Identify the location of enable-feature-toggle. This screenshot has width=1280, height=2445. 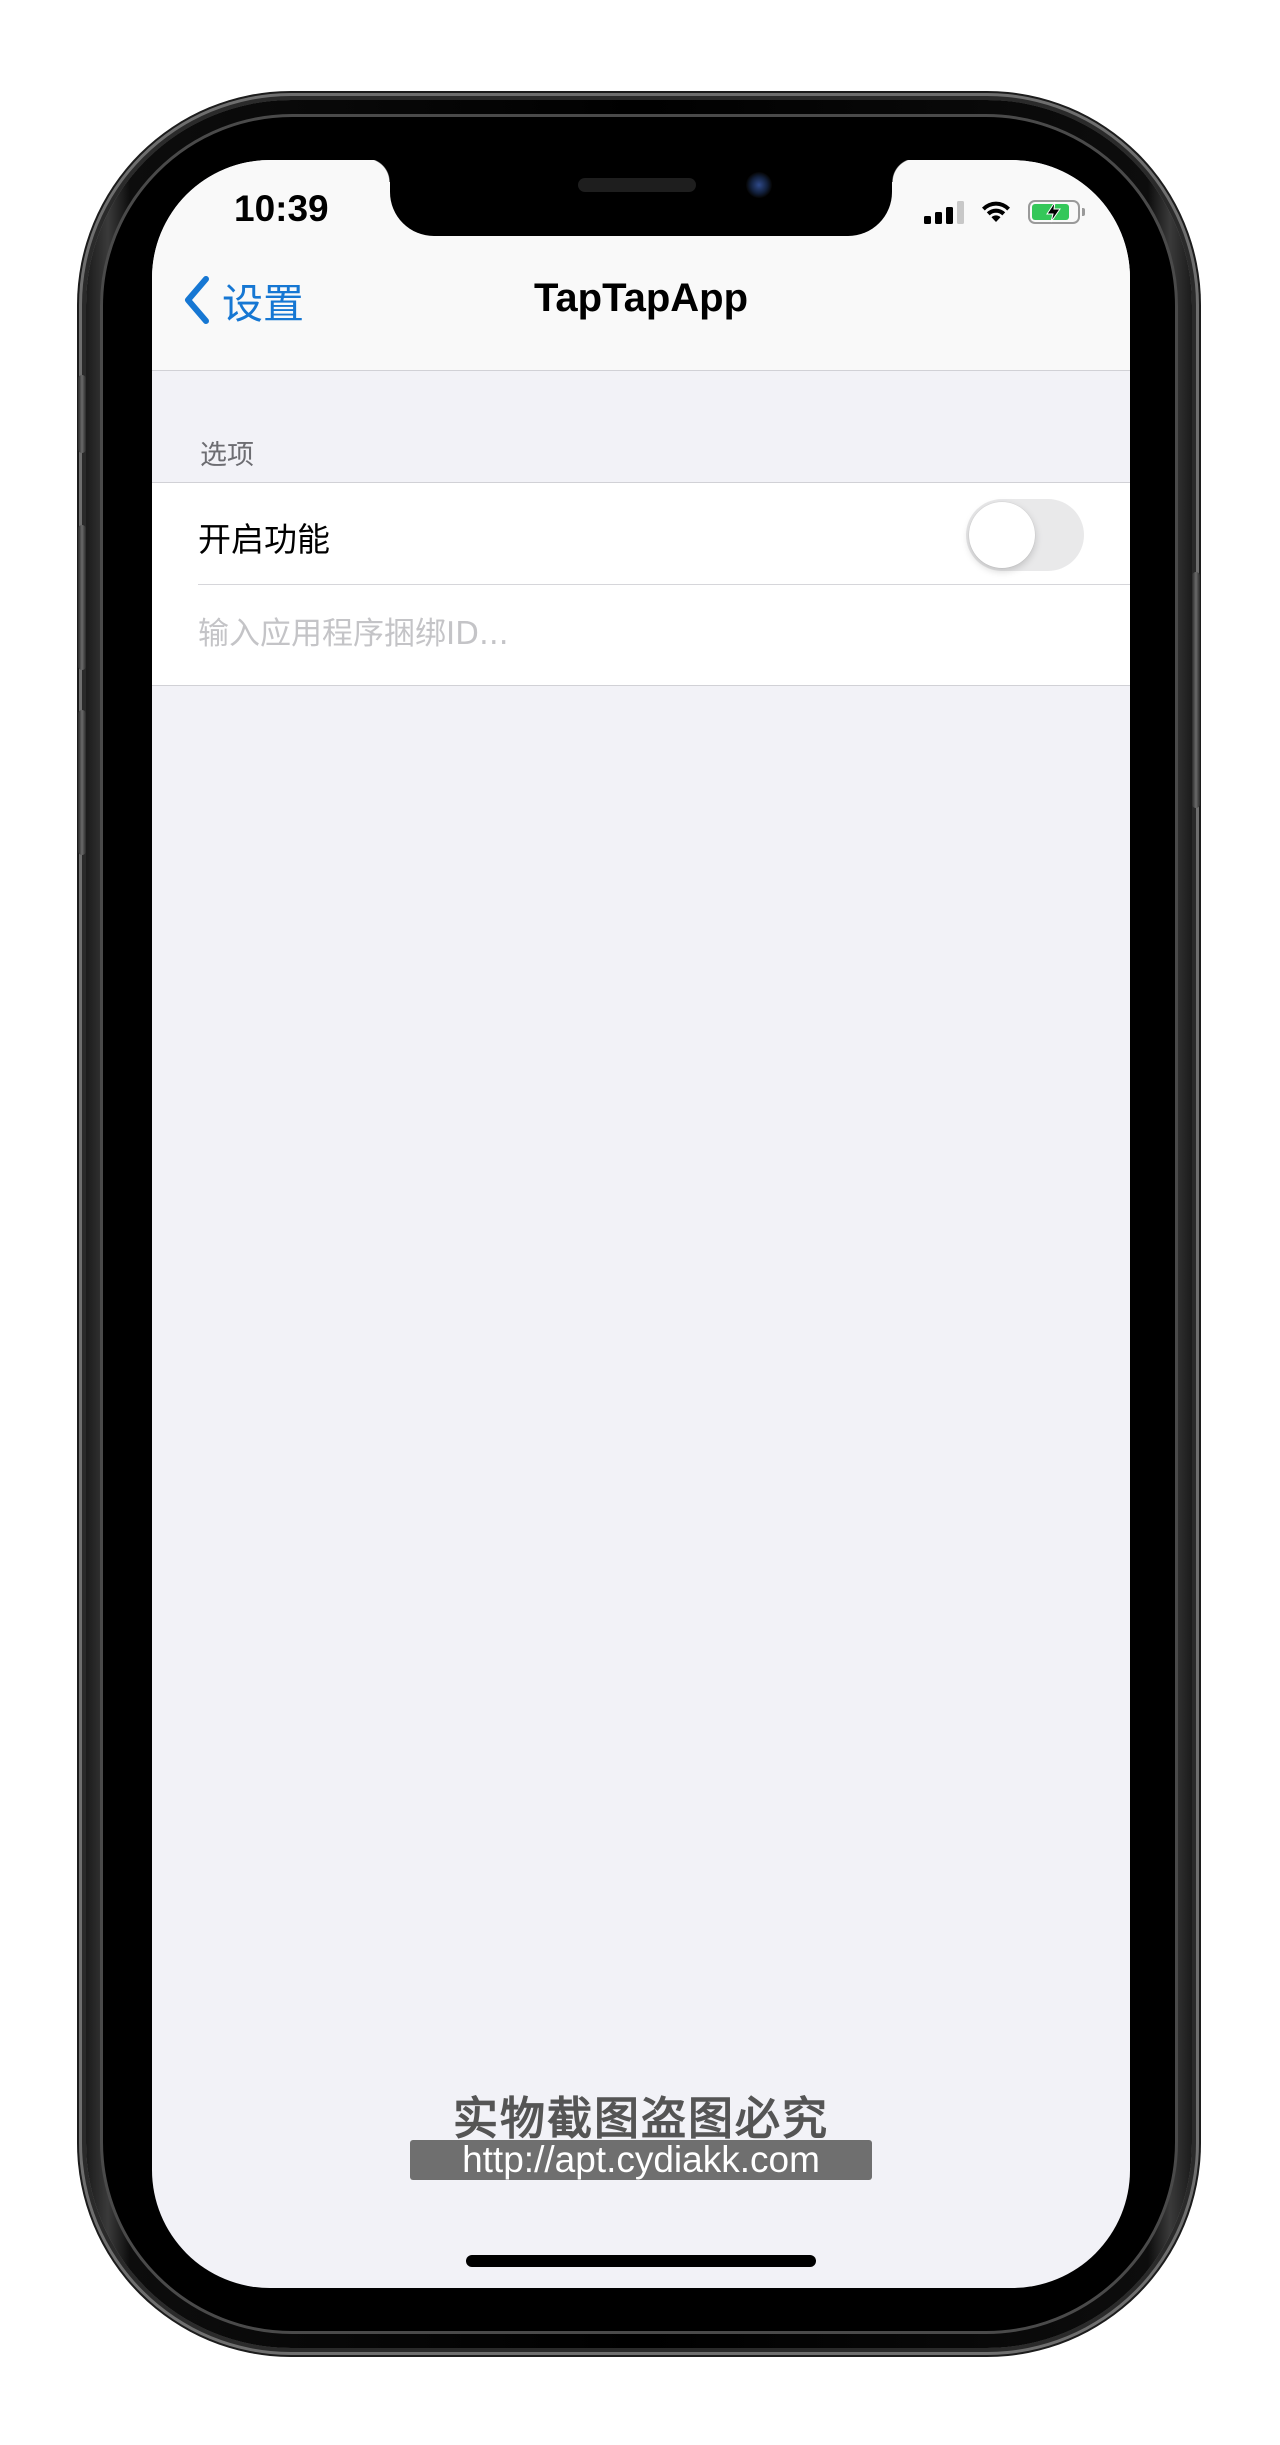
(1025, 535).